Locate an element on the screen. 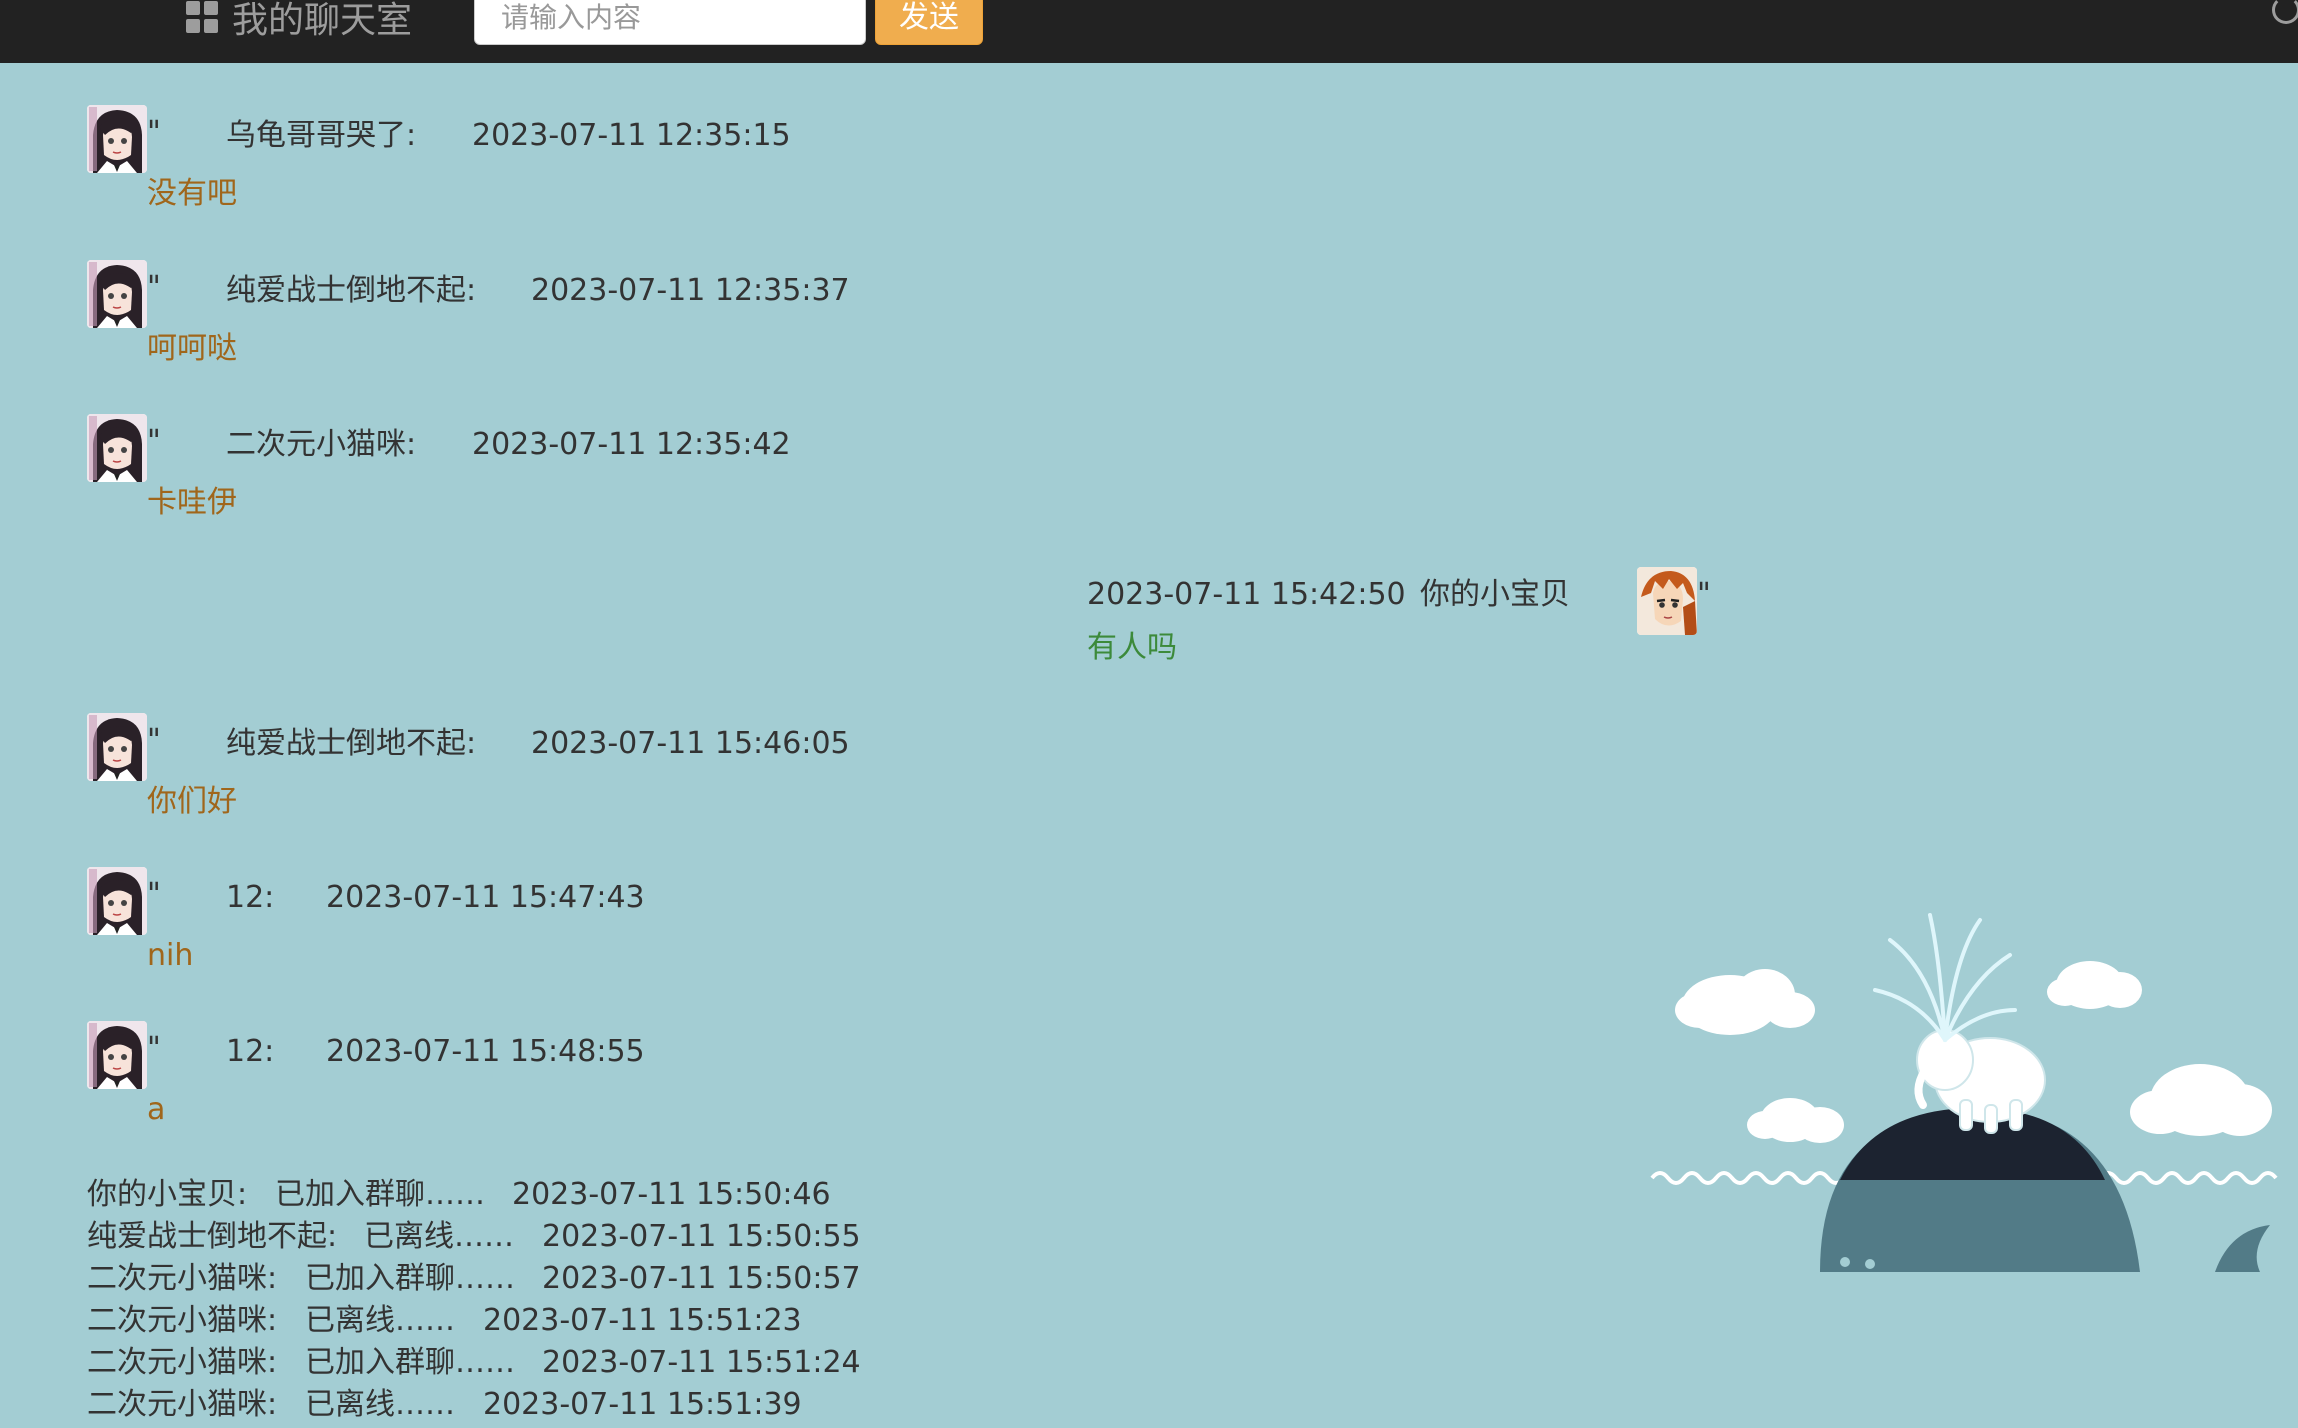 The width and height of the screenshot is (2298, 1428). log-time: 2023-07-11 15:51:24 is located at coordinates (701, 1362).